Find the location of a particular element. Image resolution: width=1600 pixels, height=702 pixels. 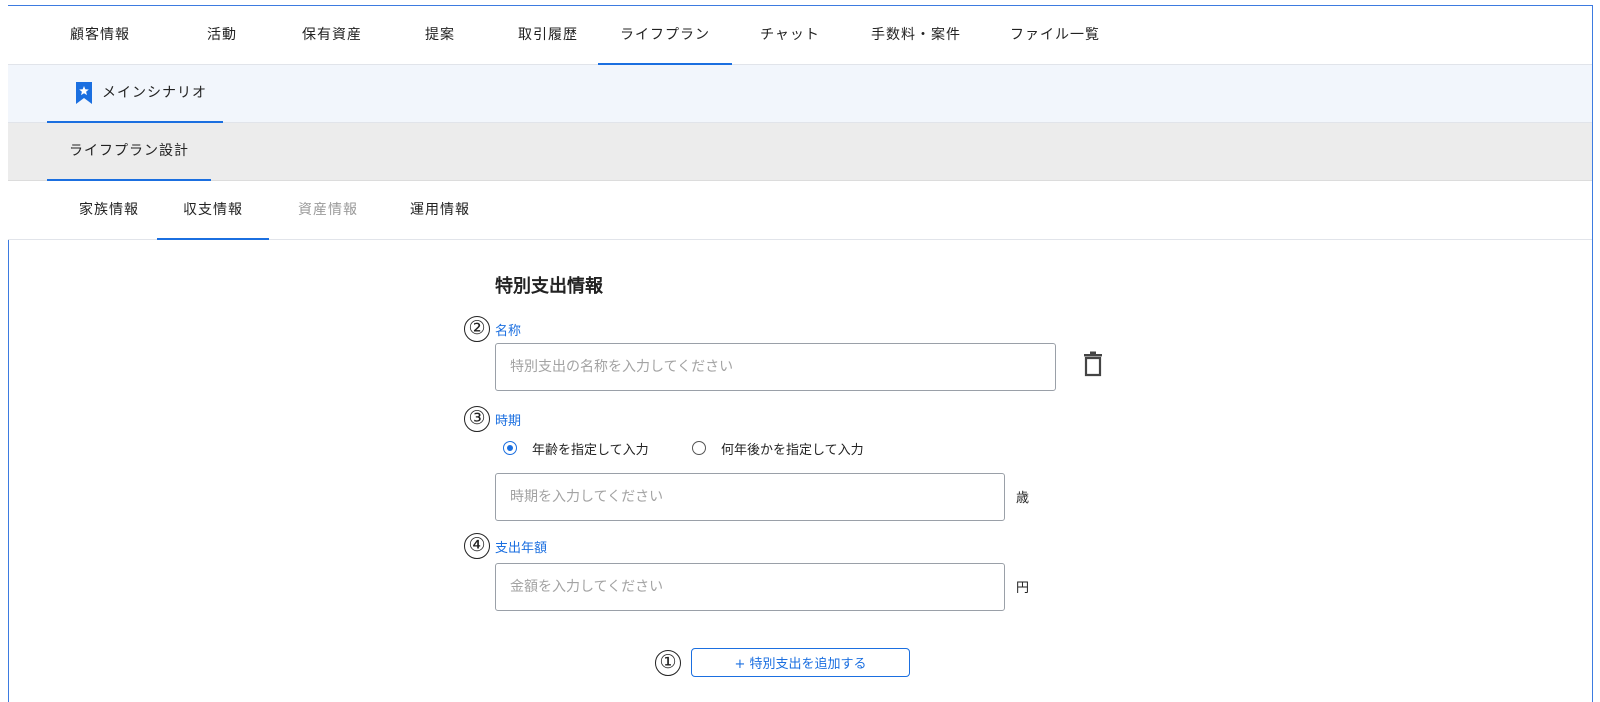

radio-unselected-icon is located at coordinates (699, 448).